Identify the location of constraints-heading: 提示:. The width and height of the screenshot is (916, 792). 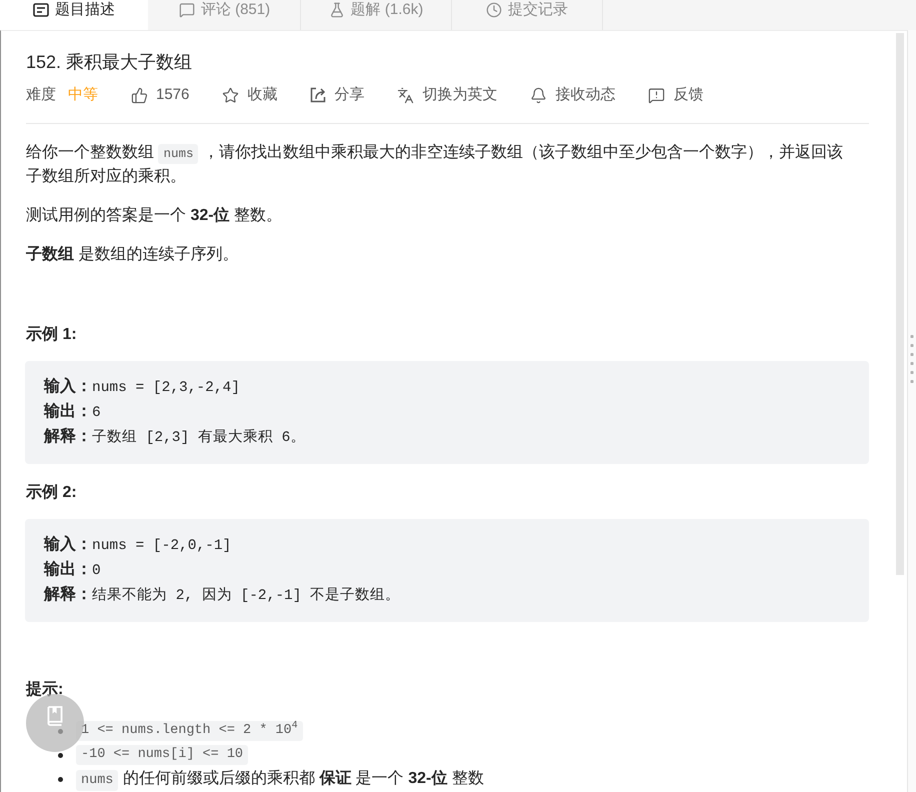
(45, 690).